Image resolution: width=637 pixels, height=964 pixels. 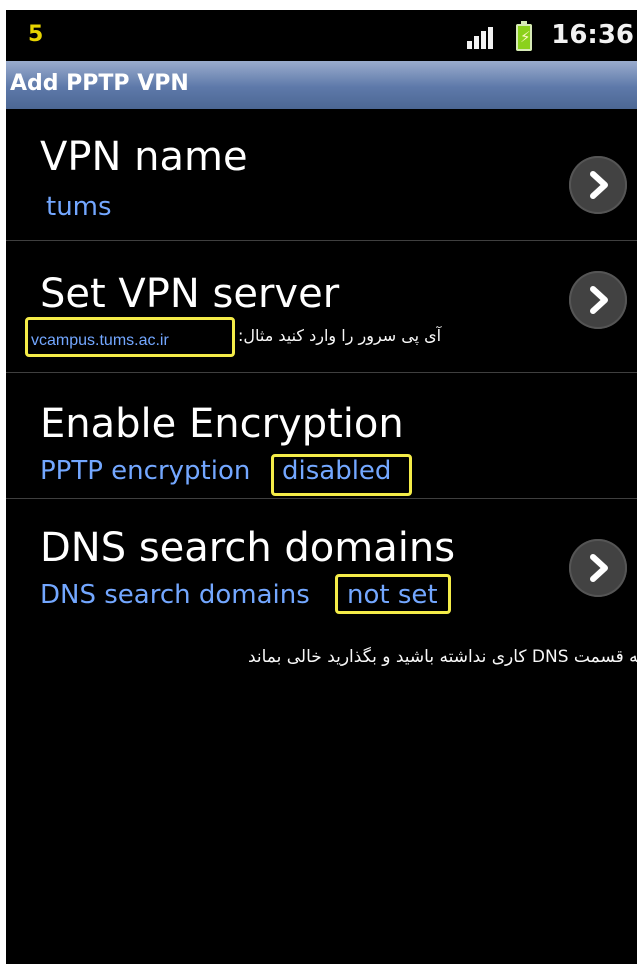 I want to click on vpn-server-chevron-button, so click(x=598, y=300).